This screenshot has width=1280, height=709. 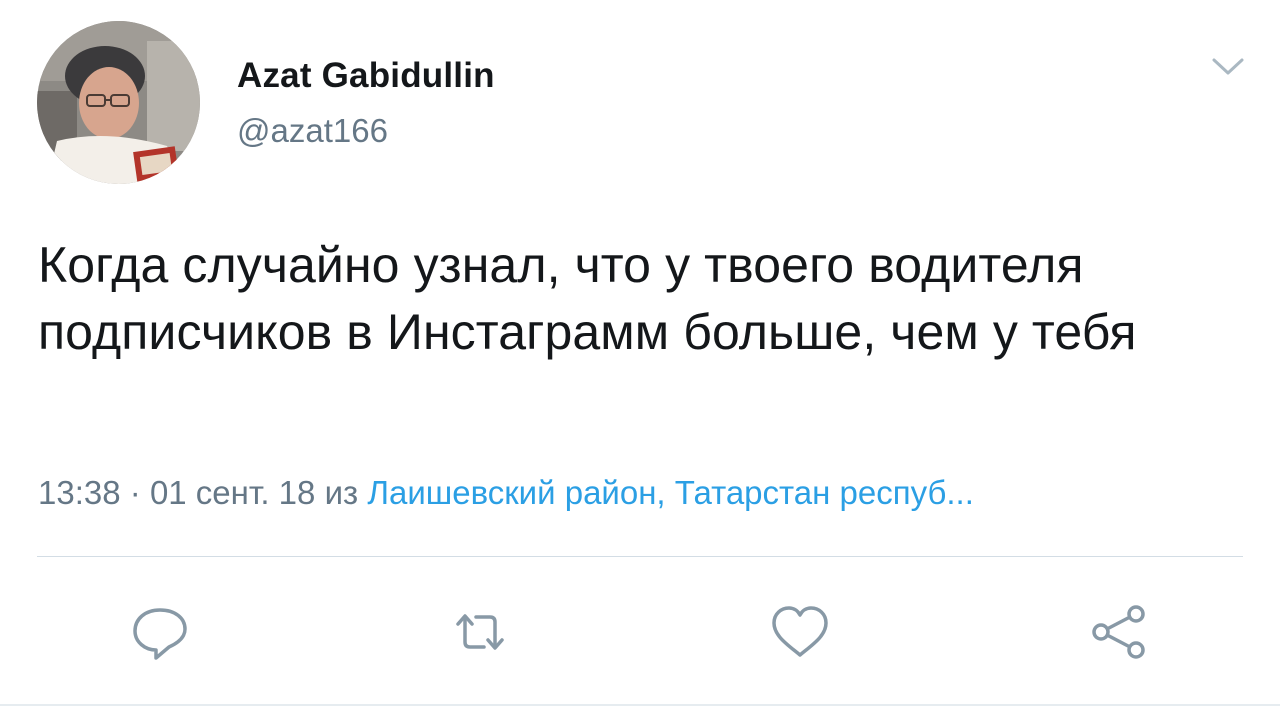 What do you see at coordinates (312, 131) in the screenshot?
I see `author-handle: @azat166` at bounding box center [312, 131].